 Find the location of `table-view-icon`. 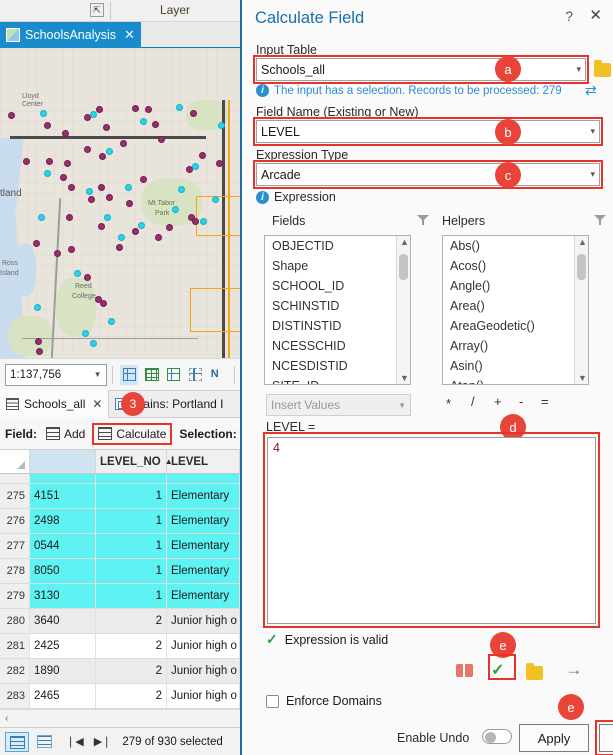

table-view-icon is located at coordinates (17, 741).